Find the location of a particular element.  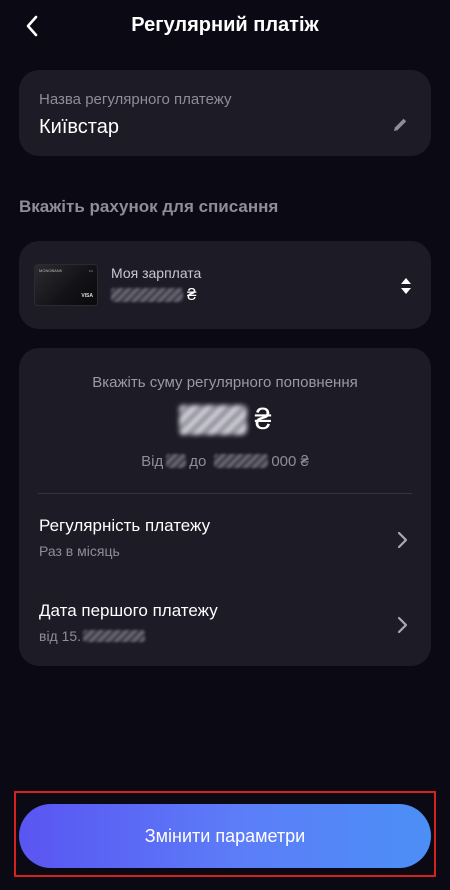

page-title: Регулярний платіж is located at coordinates (225, 25).